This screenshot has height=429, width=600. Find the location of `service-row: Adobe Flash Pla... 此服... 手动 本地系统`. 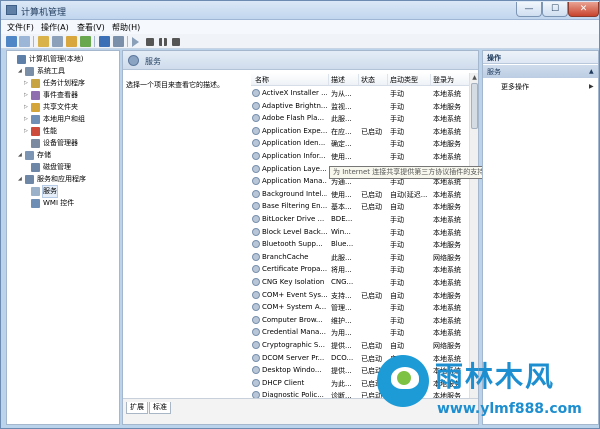

service-row: Adobe Flash Pla... 此服... 手动 本地系统 is located at coordinates (360, 118).